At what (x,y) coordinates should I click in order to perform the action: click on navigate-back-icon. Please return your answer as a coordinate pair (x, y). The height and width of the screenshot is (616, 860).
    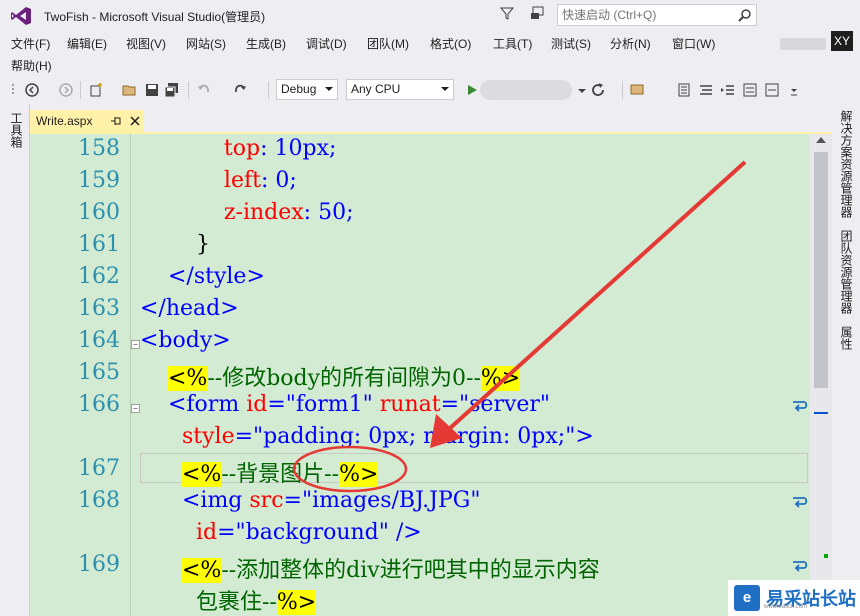
    Looking at the image, I should click on (32, 90).